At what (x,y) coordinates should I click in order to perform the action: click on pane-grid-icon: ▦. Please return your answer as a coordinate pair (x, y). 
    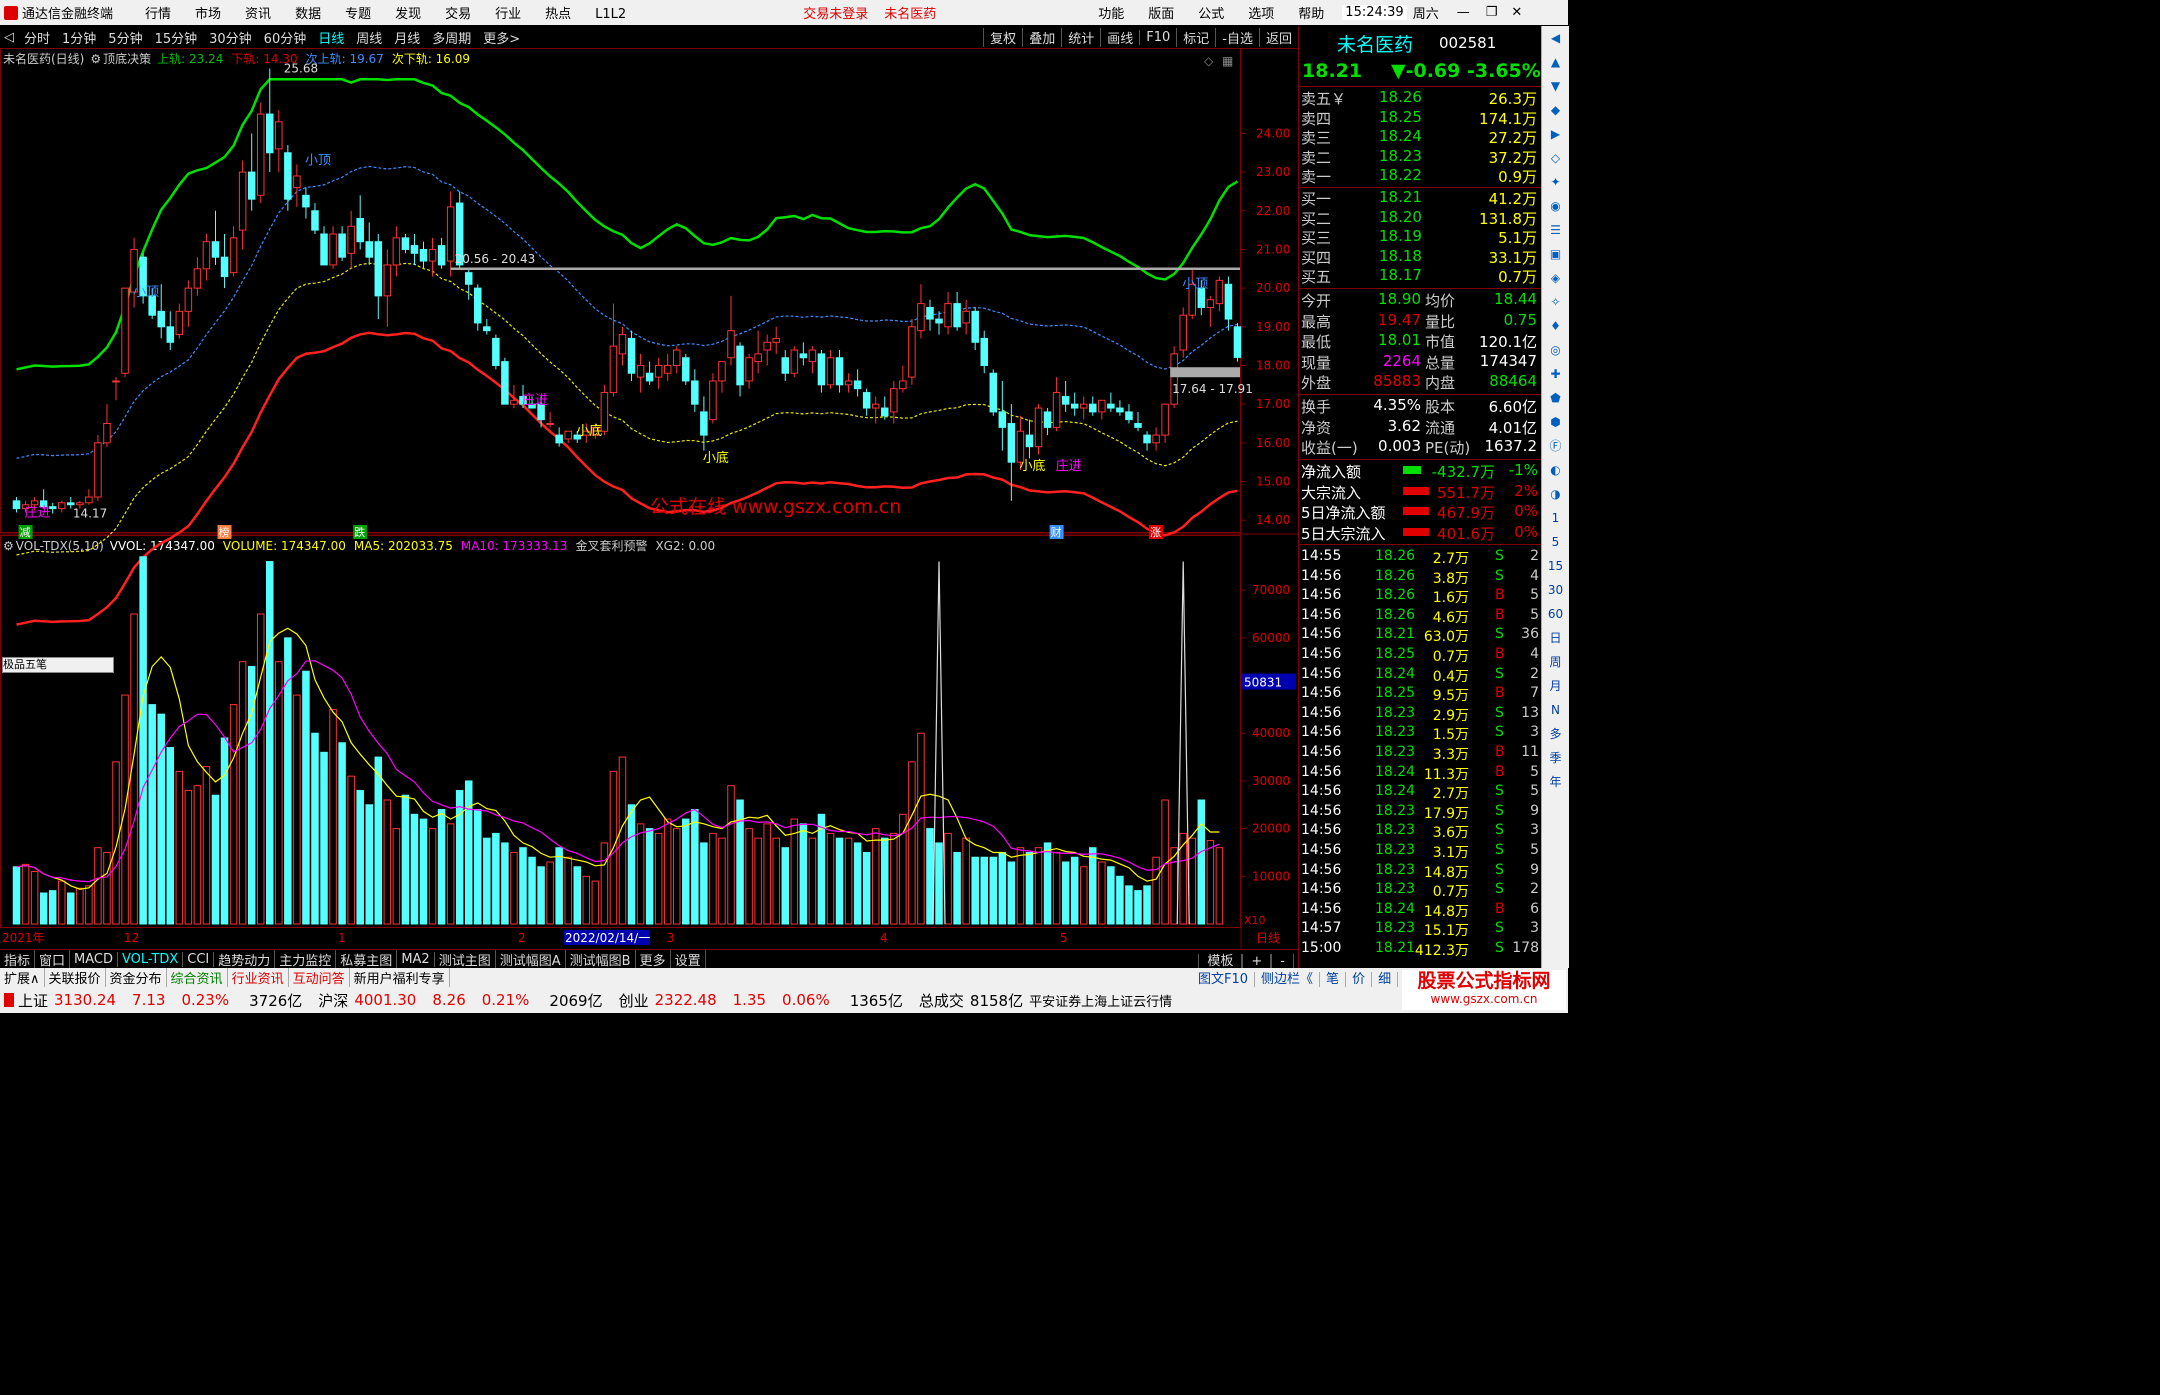
    Looking at the image, I should click on (1227, 61).